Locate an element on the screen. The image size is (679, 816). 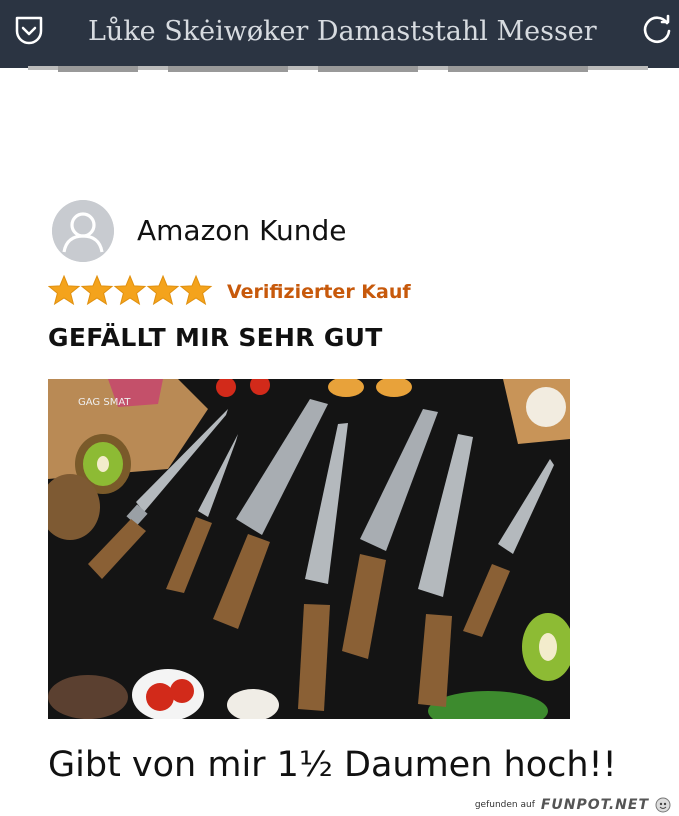
star-rating is located at coordinates (130, 290).